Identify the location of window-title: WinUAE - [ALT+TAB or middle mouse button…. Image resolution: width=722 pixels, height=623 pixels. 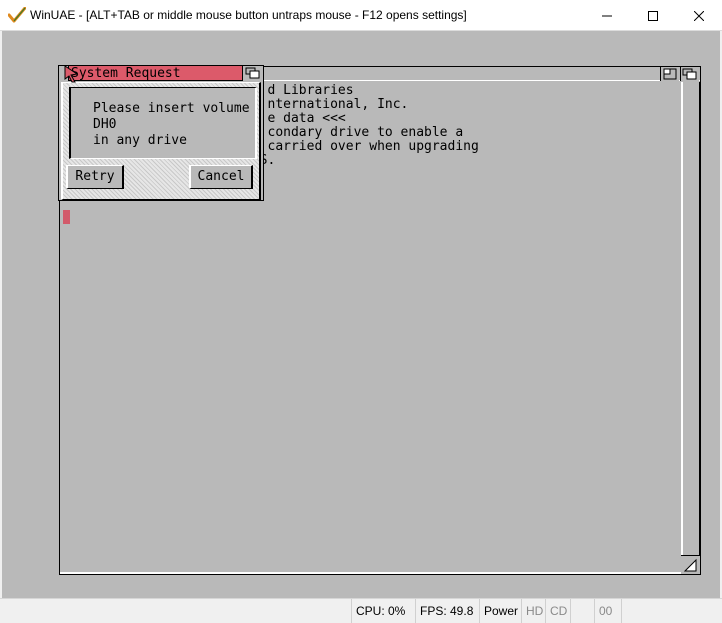
(248, 15).